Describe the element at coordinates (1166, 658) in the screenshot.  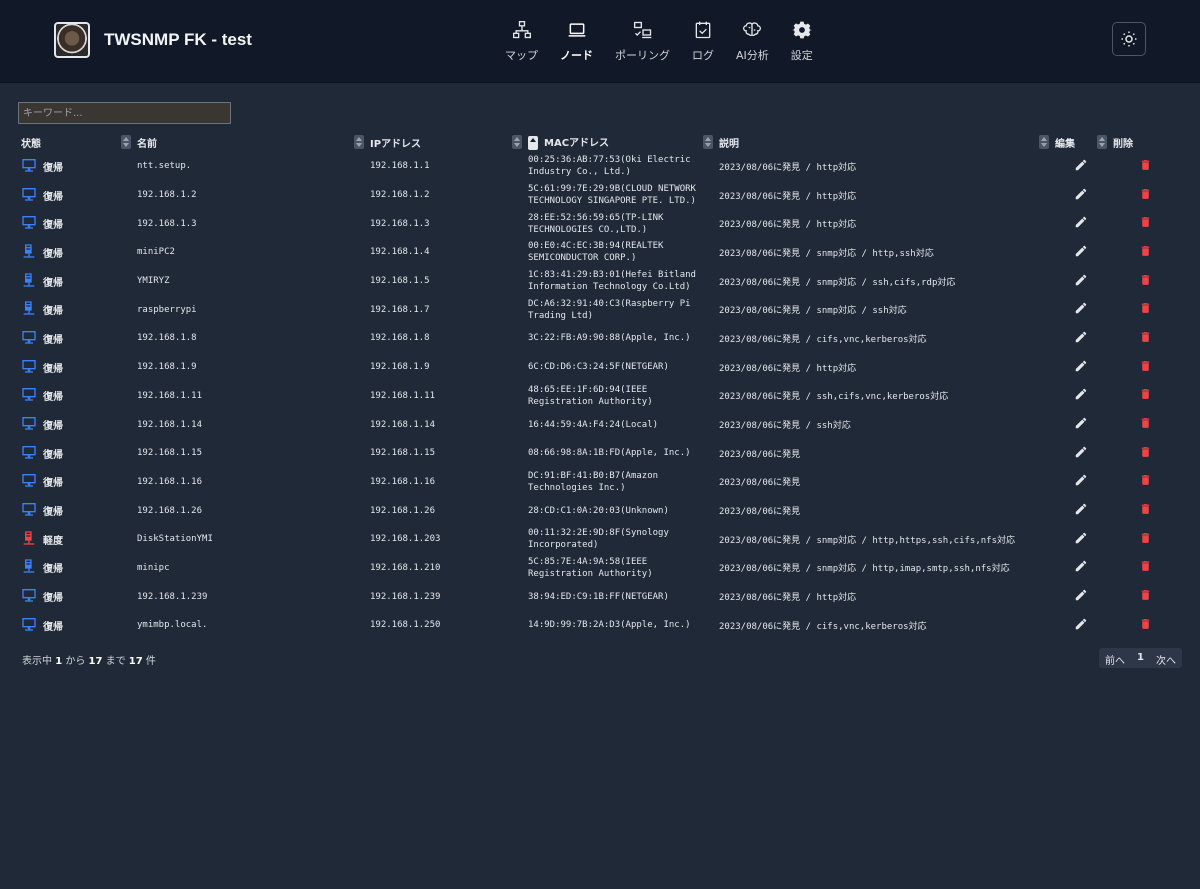
I see `next-page-button: 次へ` at that location.